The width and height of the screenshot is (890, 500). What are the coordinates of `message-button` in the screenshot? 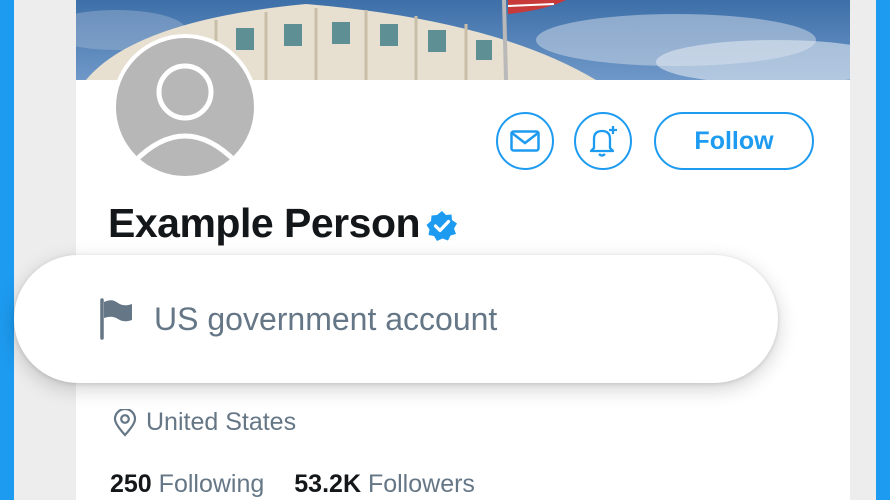 It's located at (525, 141).